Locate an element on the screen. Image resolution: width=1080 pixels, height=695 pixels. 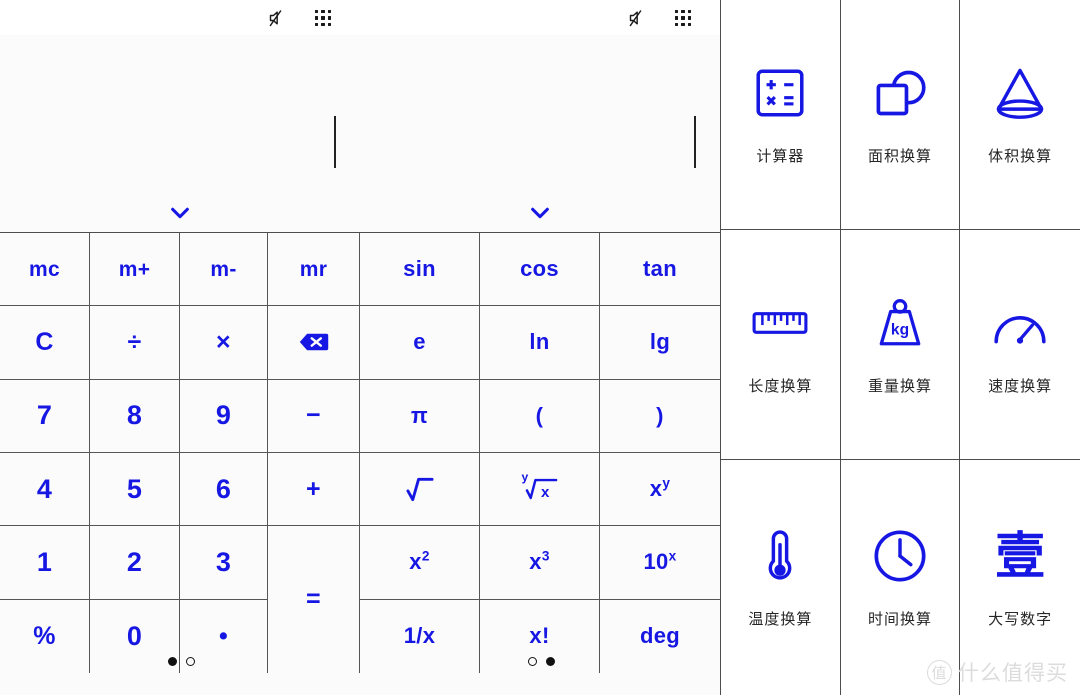
key-ln-label: ln is located at coordinates (539, 342).